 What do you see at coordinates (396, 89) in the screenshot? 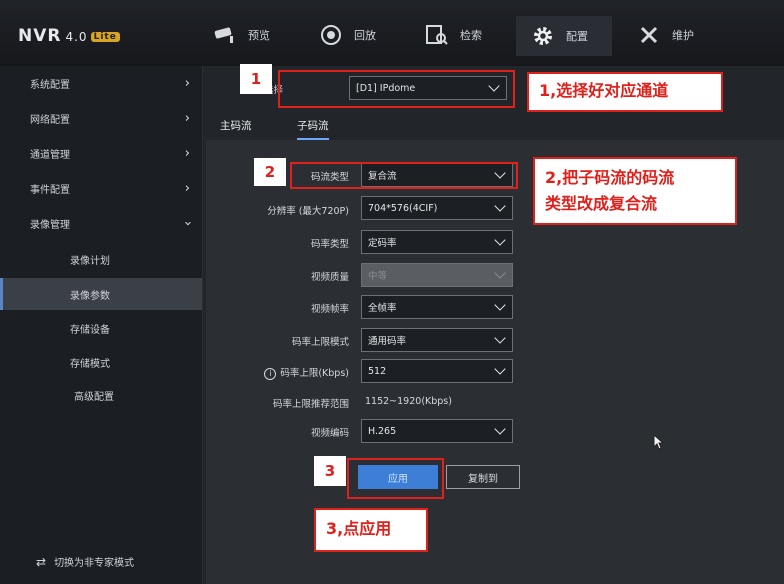
I see `highlight-channel-select` at bounding box center [396, 89].